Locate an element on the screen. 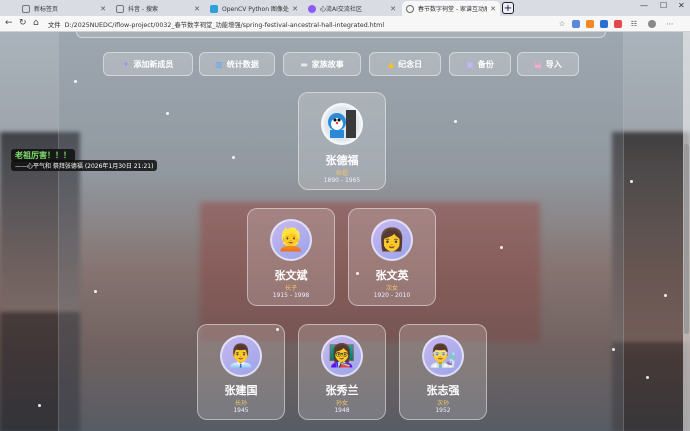 This screenshot has height=431, width=690. member-role: 始祖 is located at coordinates (341, 173).